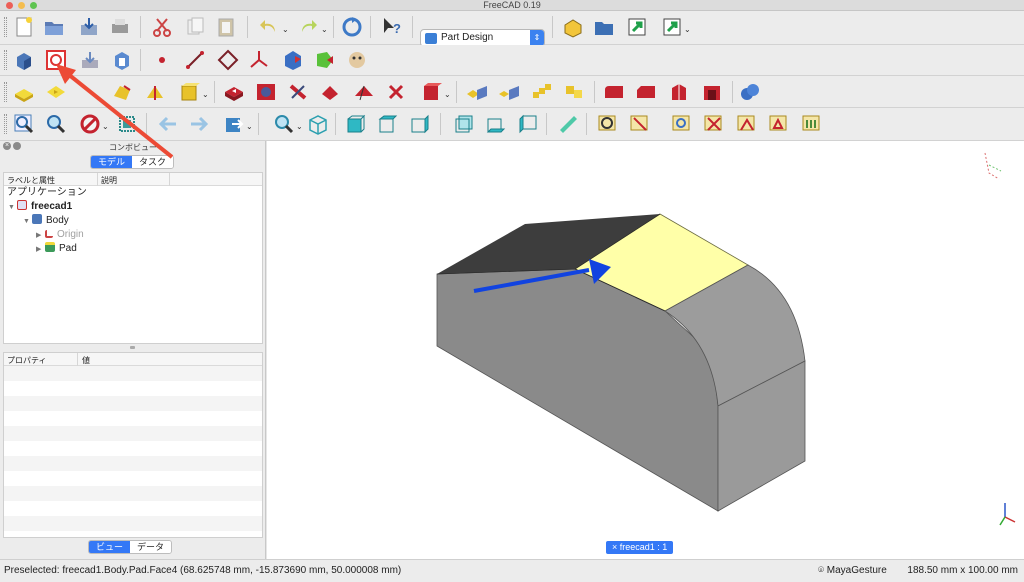 This screenshot has width=1024, height=582. I want to click on subtractive-helix-icon, so click(396, 92).